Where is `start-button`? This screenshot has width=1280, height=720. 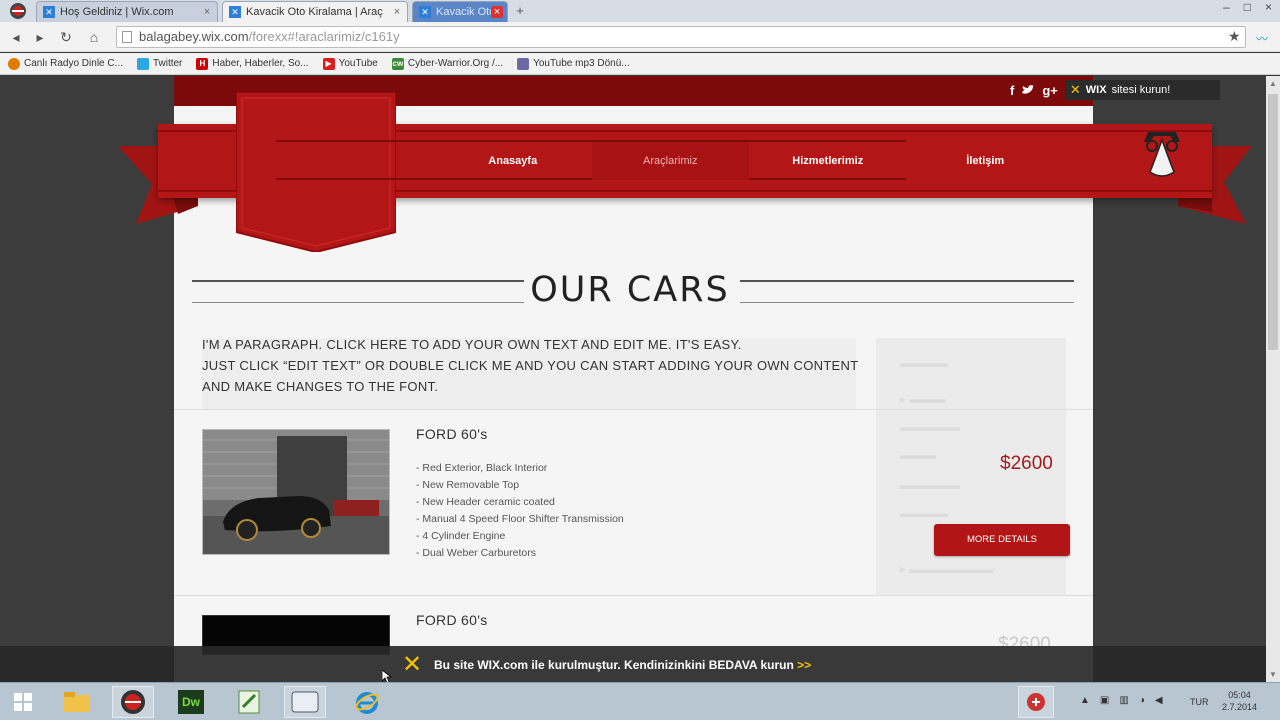
start-button is located at coordinates (23, 702).